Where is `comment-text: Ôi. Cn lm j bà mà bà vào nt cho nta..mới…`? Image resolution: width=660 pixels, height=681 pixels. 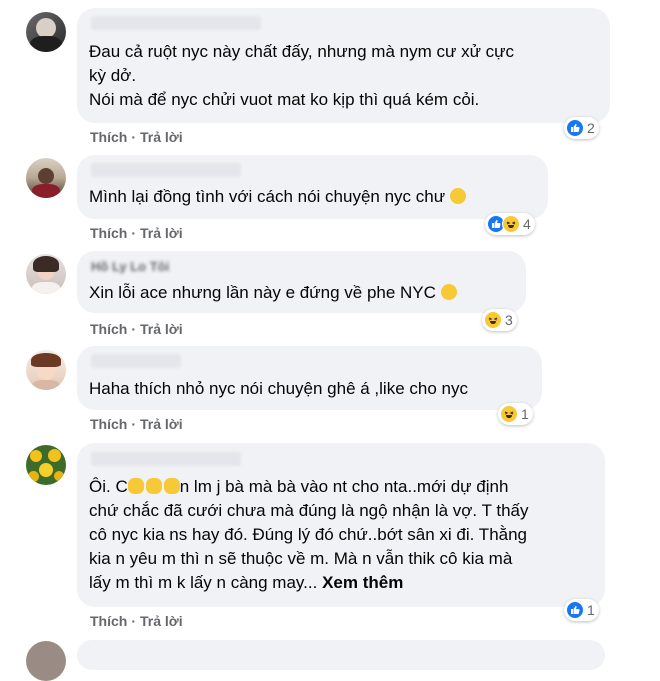
comment-text: Ôi. Cn lm j bà mà bà vào nt cho nta..mới… is located at coordinates (309, 534).